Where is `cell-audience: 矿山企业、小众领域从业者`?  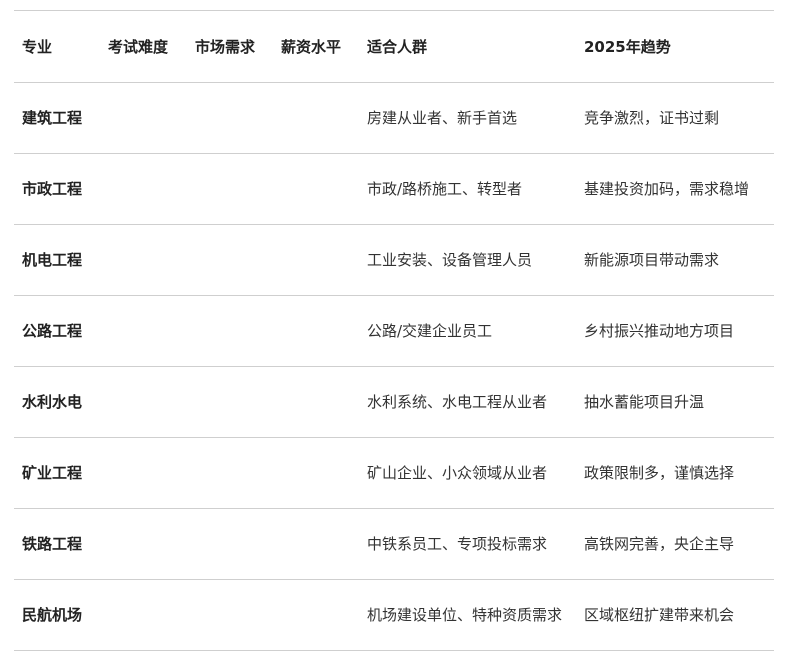
cell-audience: 矿山企业、小众领域从业者 is located at coordinates (457, 473).